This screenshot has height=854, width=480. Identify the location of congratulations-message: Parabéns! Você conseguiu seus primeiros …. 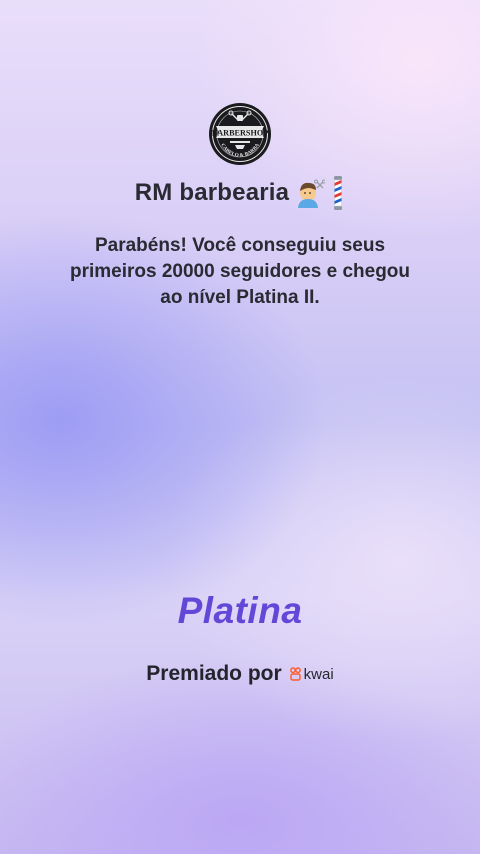
(240, 272).